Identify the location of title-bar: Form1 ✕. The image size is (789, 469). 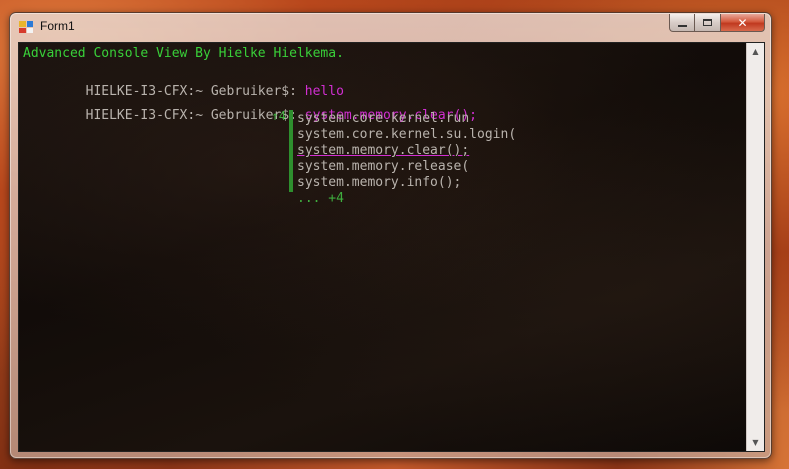
(390, 27).